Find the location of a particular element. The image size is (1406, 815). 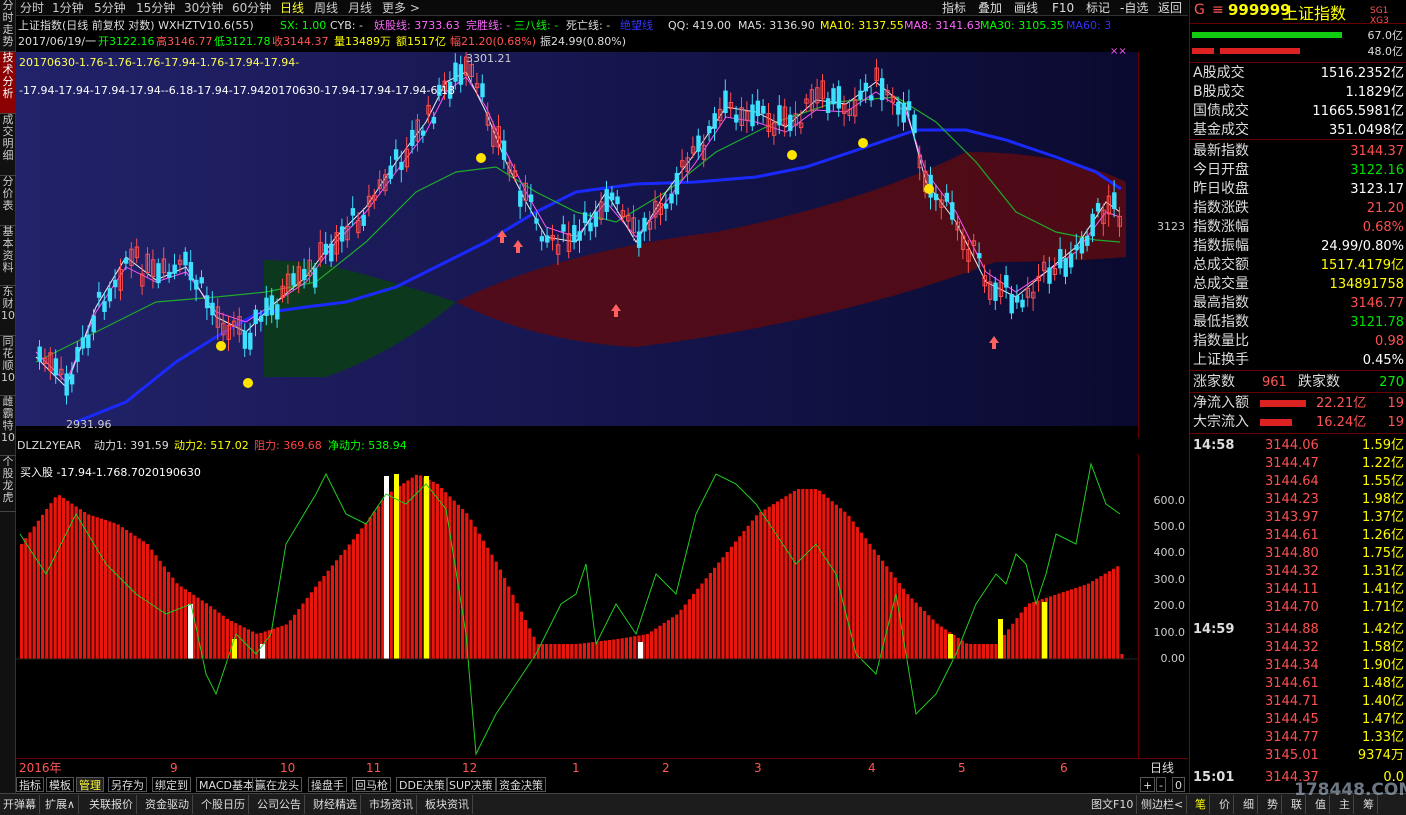

side-tab-dragon-tiger: 个股龙虎 is located at coordinates (8, 484).